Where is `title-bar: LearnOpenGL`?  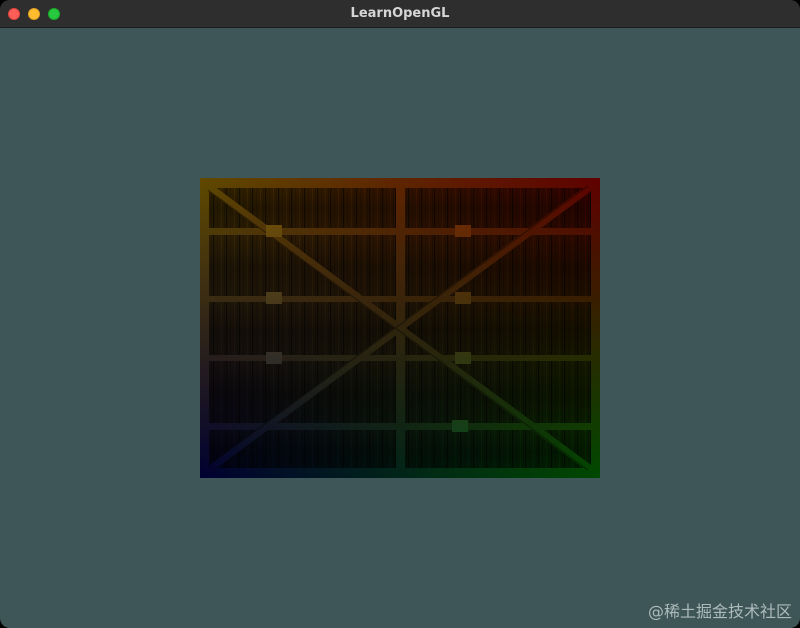
title-bar: LearnOpenGL is located at coordinates (400, 14).